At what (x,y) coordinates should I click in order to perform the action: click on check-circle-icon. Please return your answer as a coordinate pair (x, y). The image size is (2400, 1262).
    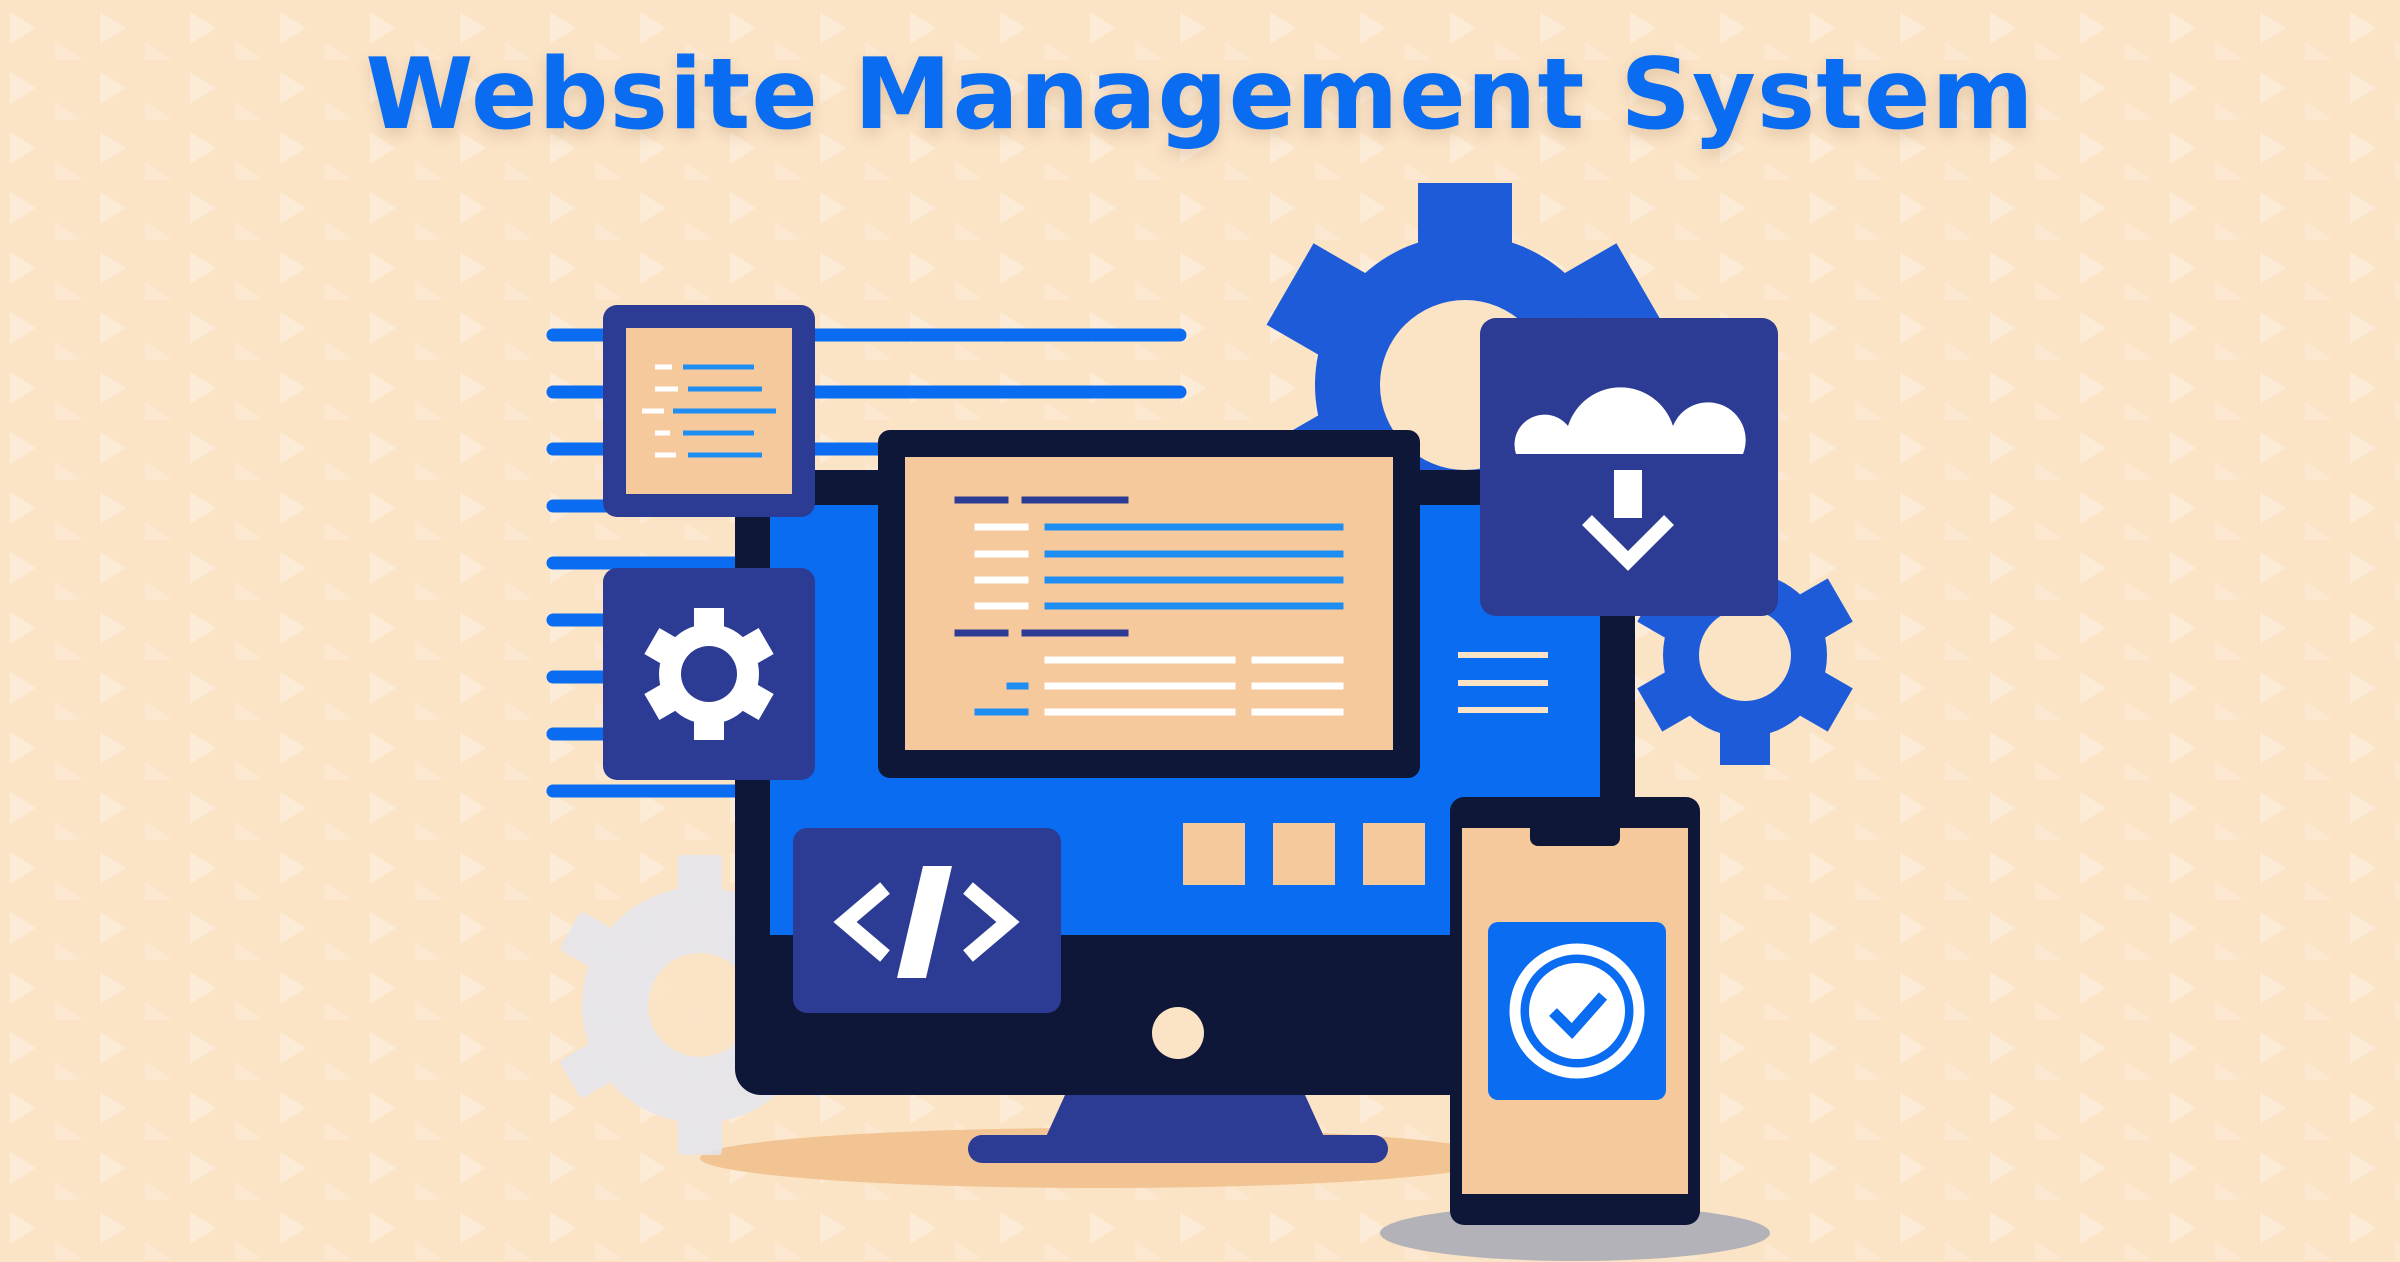
    Looking at the image, I should click on (1577, 1011).